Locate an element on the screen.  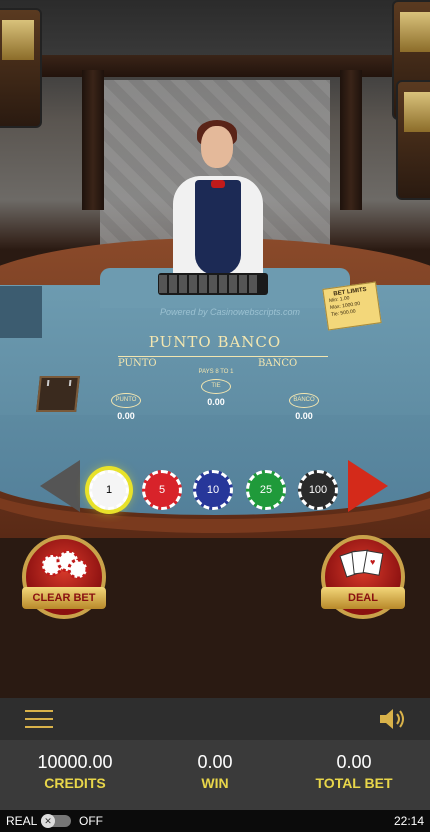
status-bar: REAL ✕ OFF 22:14 is located at coordinates (215, 821).